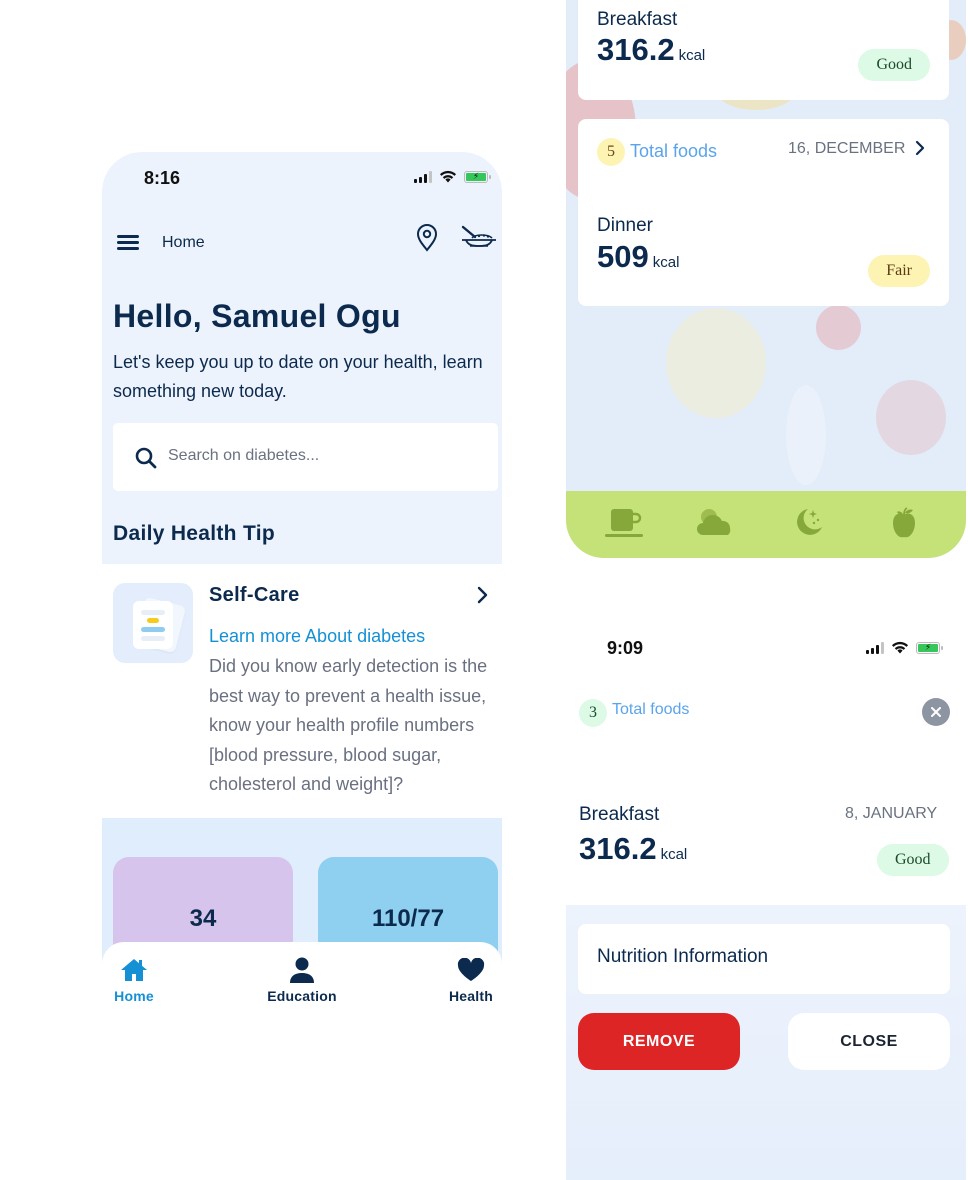 The image size is (968, 1180). I want to click on close-icon, so click(936, 712).